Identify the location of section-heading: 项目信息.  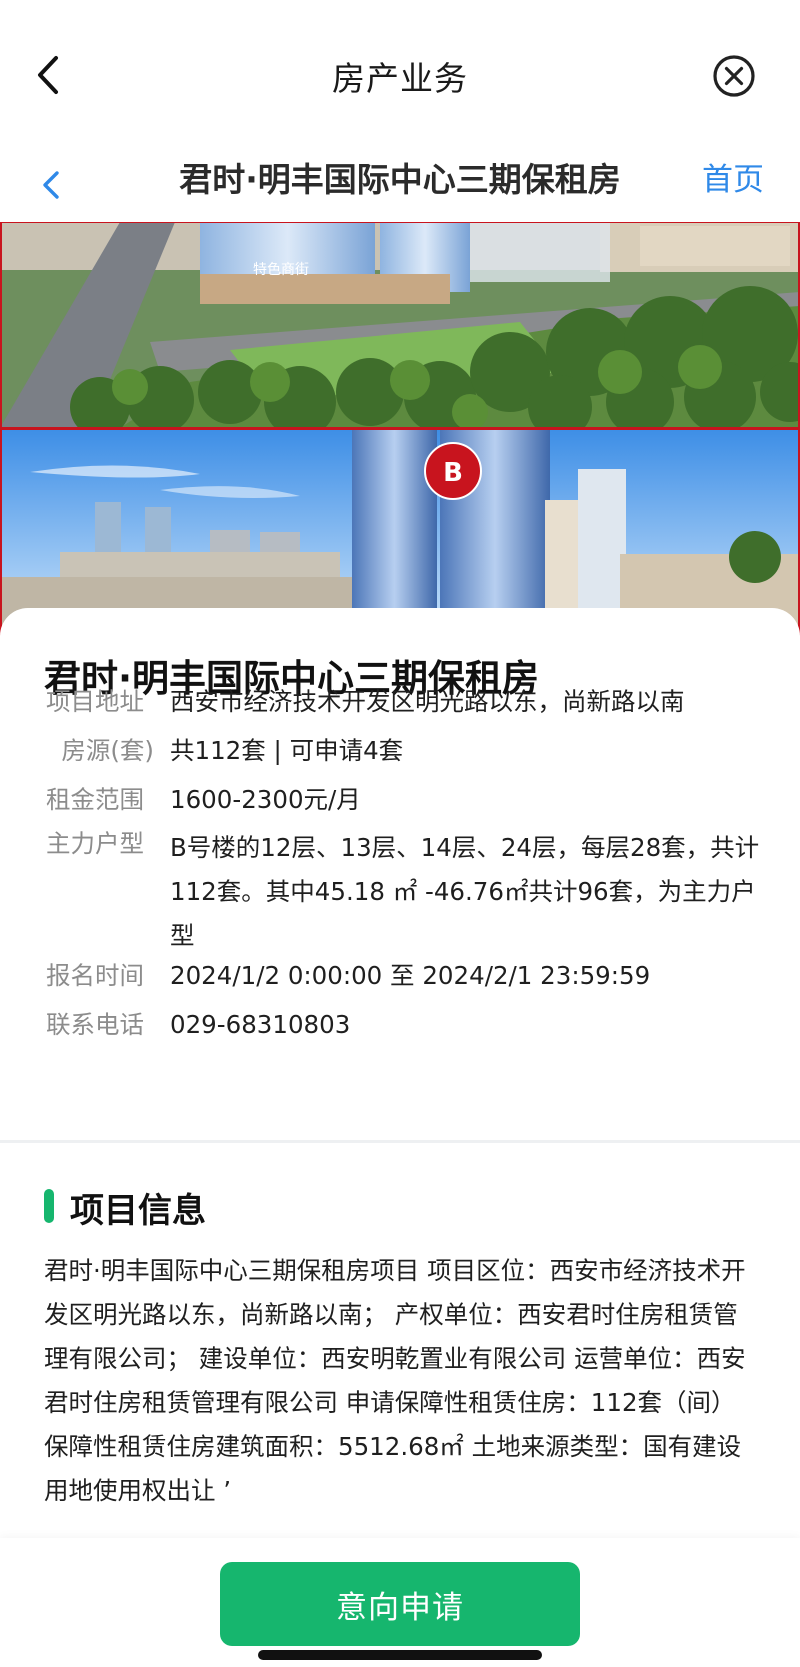
(138, 1211).